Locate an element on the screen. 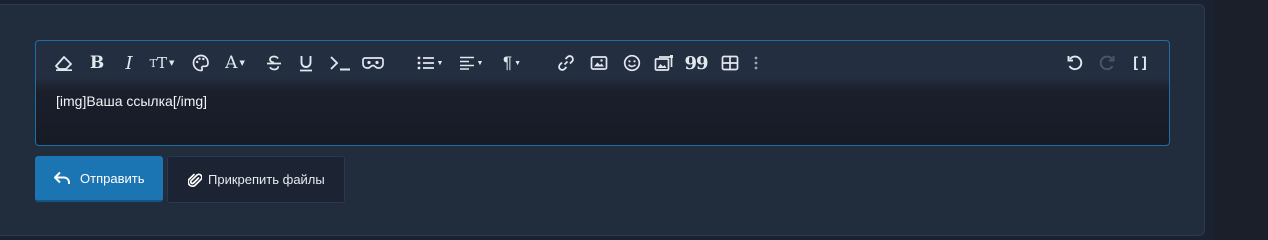 Image resolution: width=1268 pixels, height=240 pixels. paragraph-icon: ¶ ▼ is located at coordinates (512, 63).